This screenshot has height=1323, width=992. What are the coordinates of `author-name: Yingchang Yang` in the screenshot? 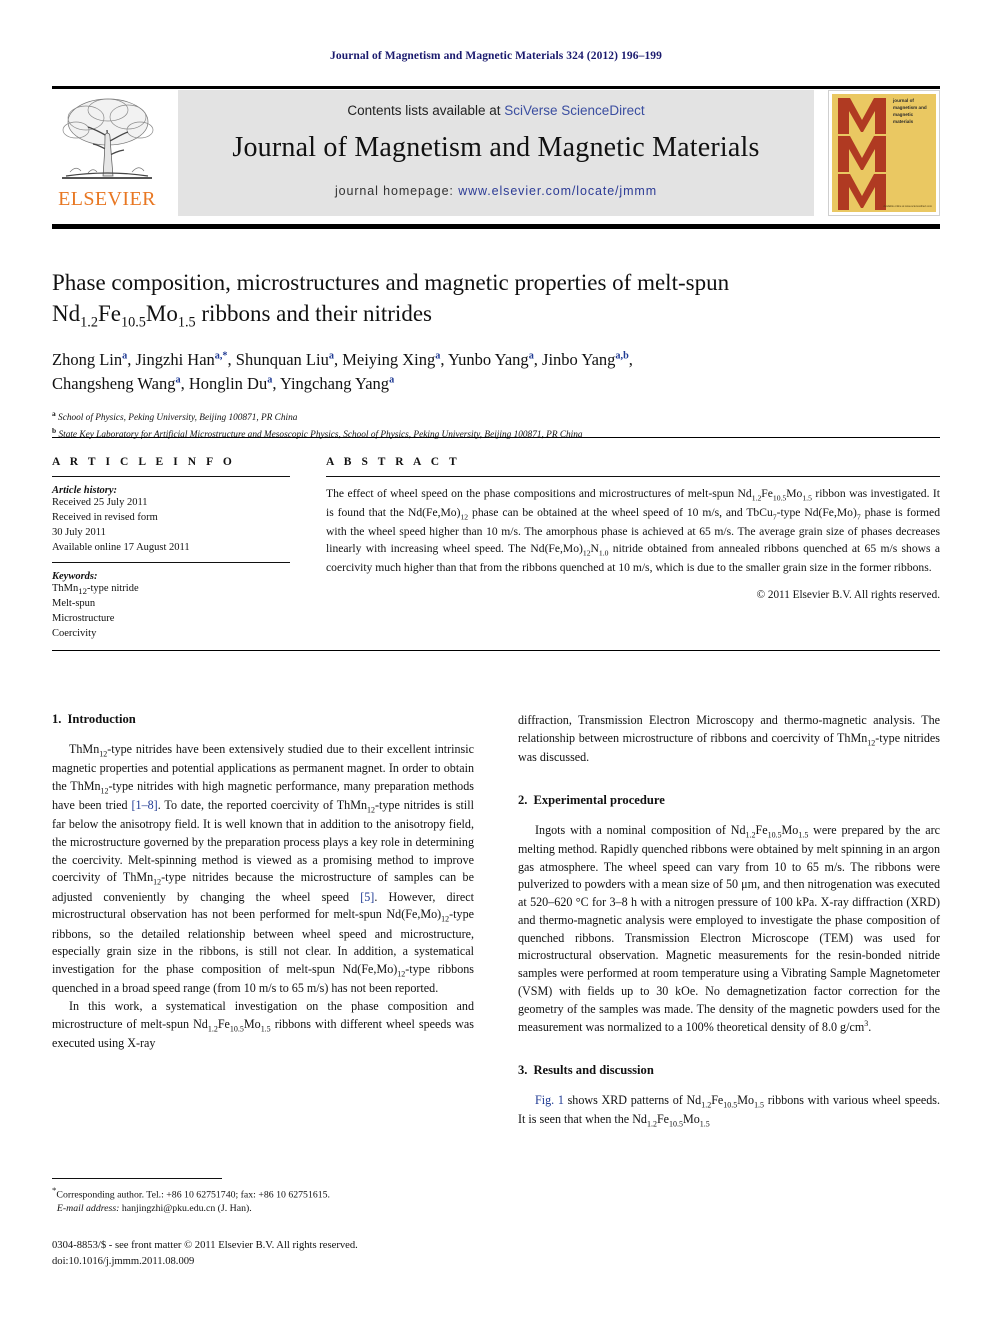 It's located at (334, 384).